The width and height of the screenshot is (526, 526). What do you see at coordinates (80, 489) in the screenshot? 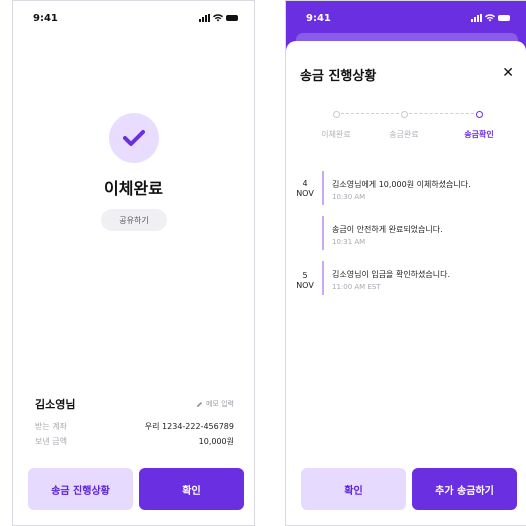
I see `progress-button: 송금 진행상황` at bounding box center [80, 489].